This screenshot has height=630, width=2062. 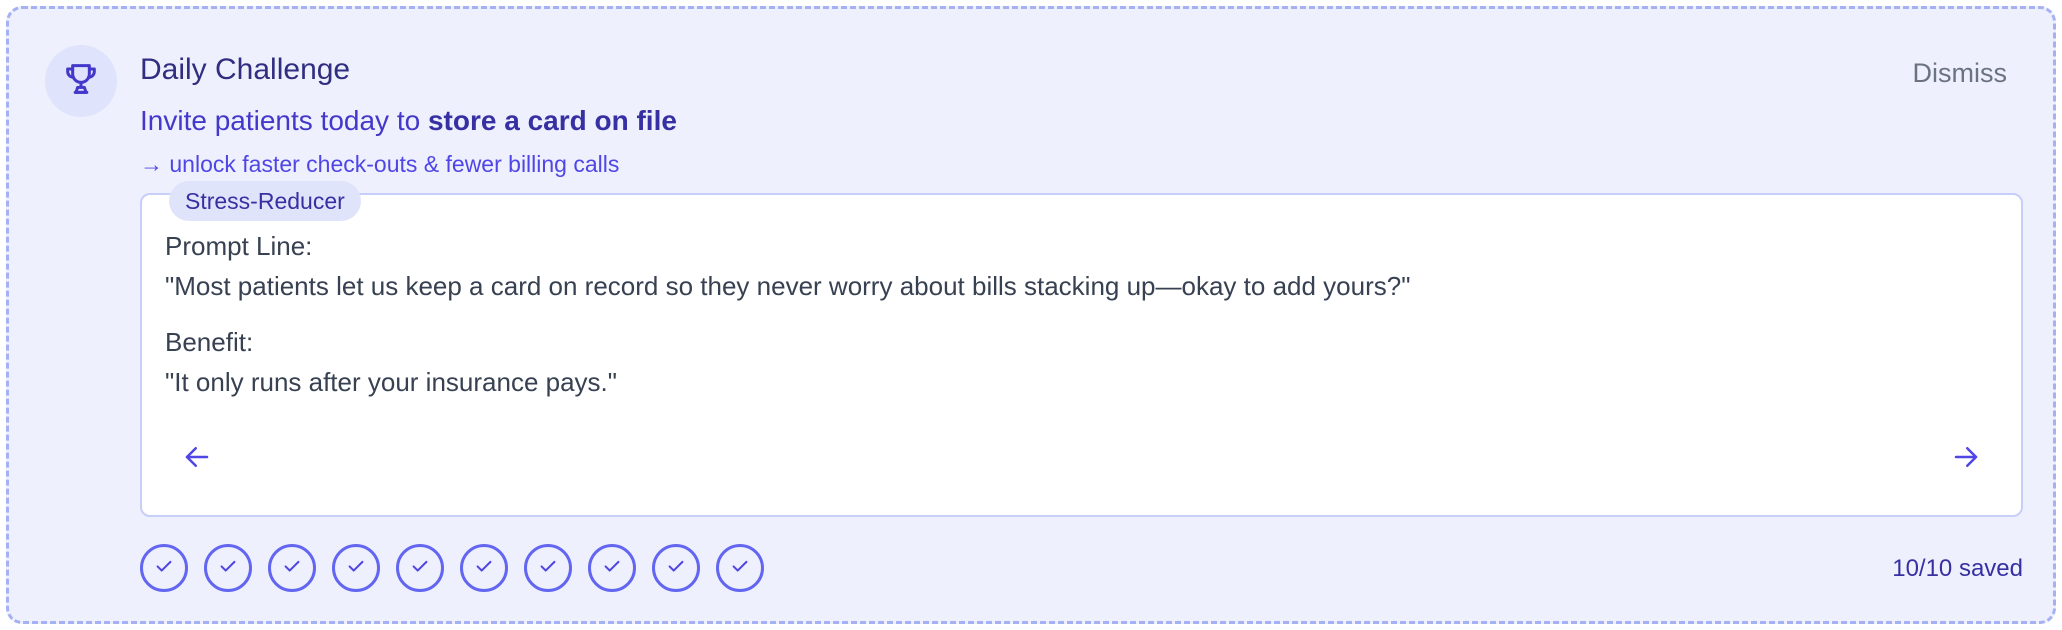 What do you see at coordinates (239, 246) in the screenshot?
I see `prompt-line-label: Prompt Line:` at bounding box center [239, 246].